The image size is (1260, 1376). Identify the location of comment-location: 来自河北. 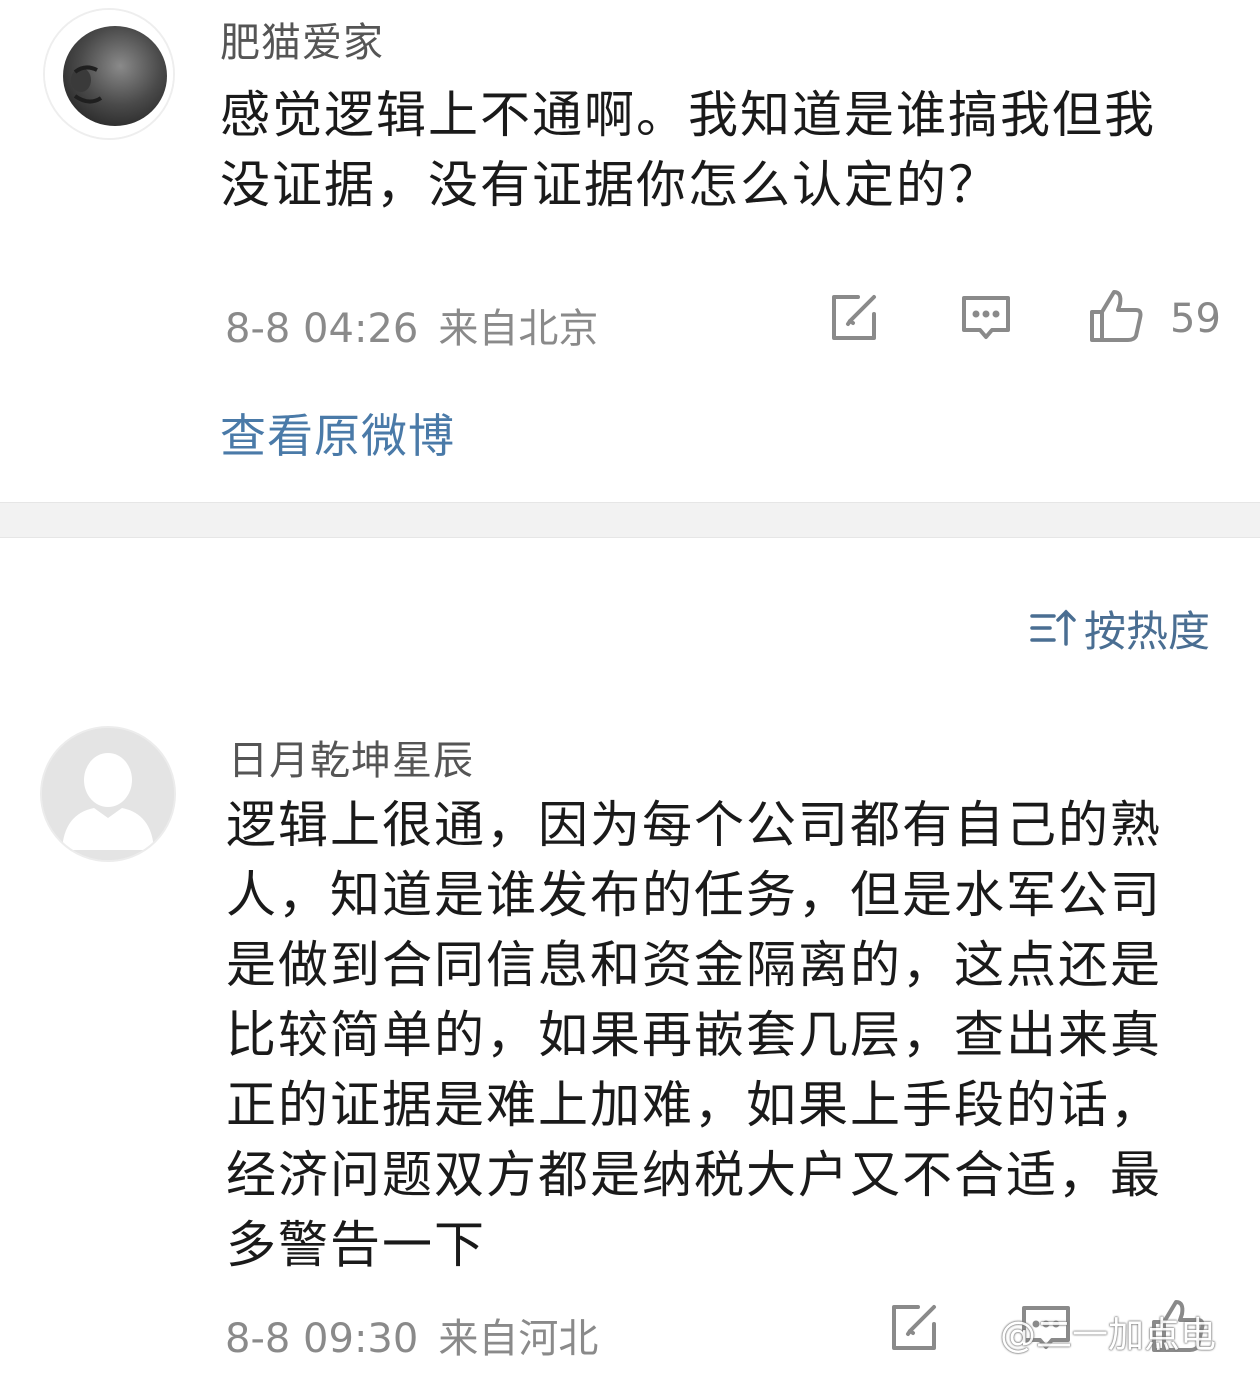
(518, 1339).